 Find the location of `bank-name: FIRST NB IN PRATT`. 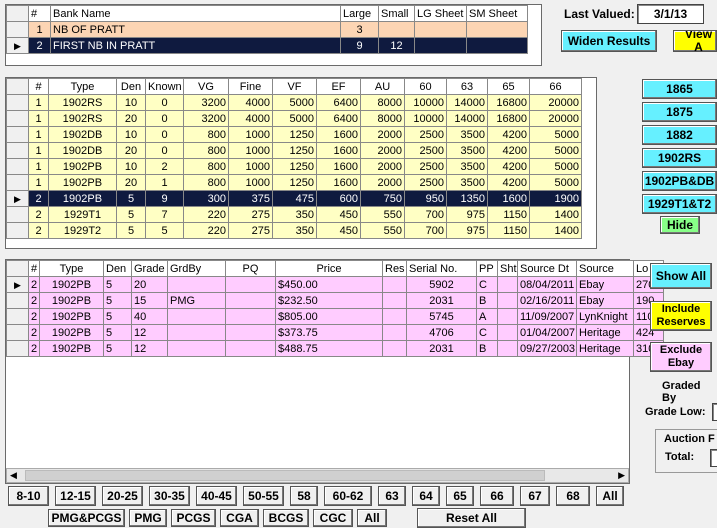

bank-name: FIRST NB IN PRATT is located at coordinates (195, 45).